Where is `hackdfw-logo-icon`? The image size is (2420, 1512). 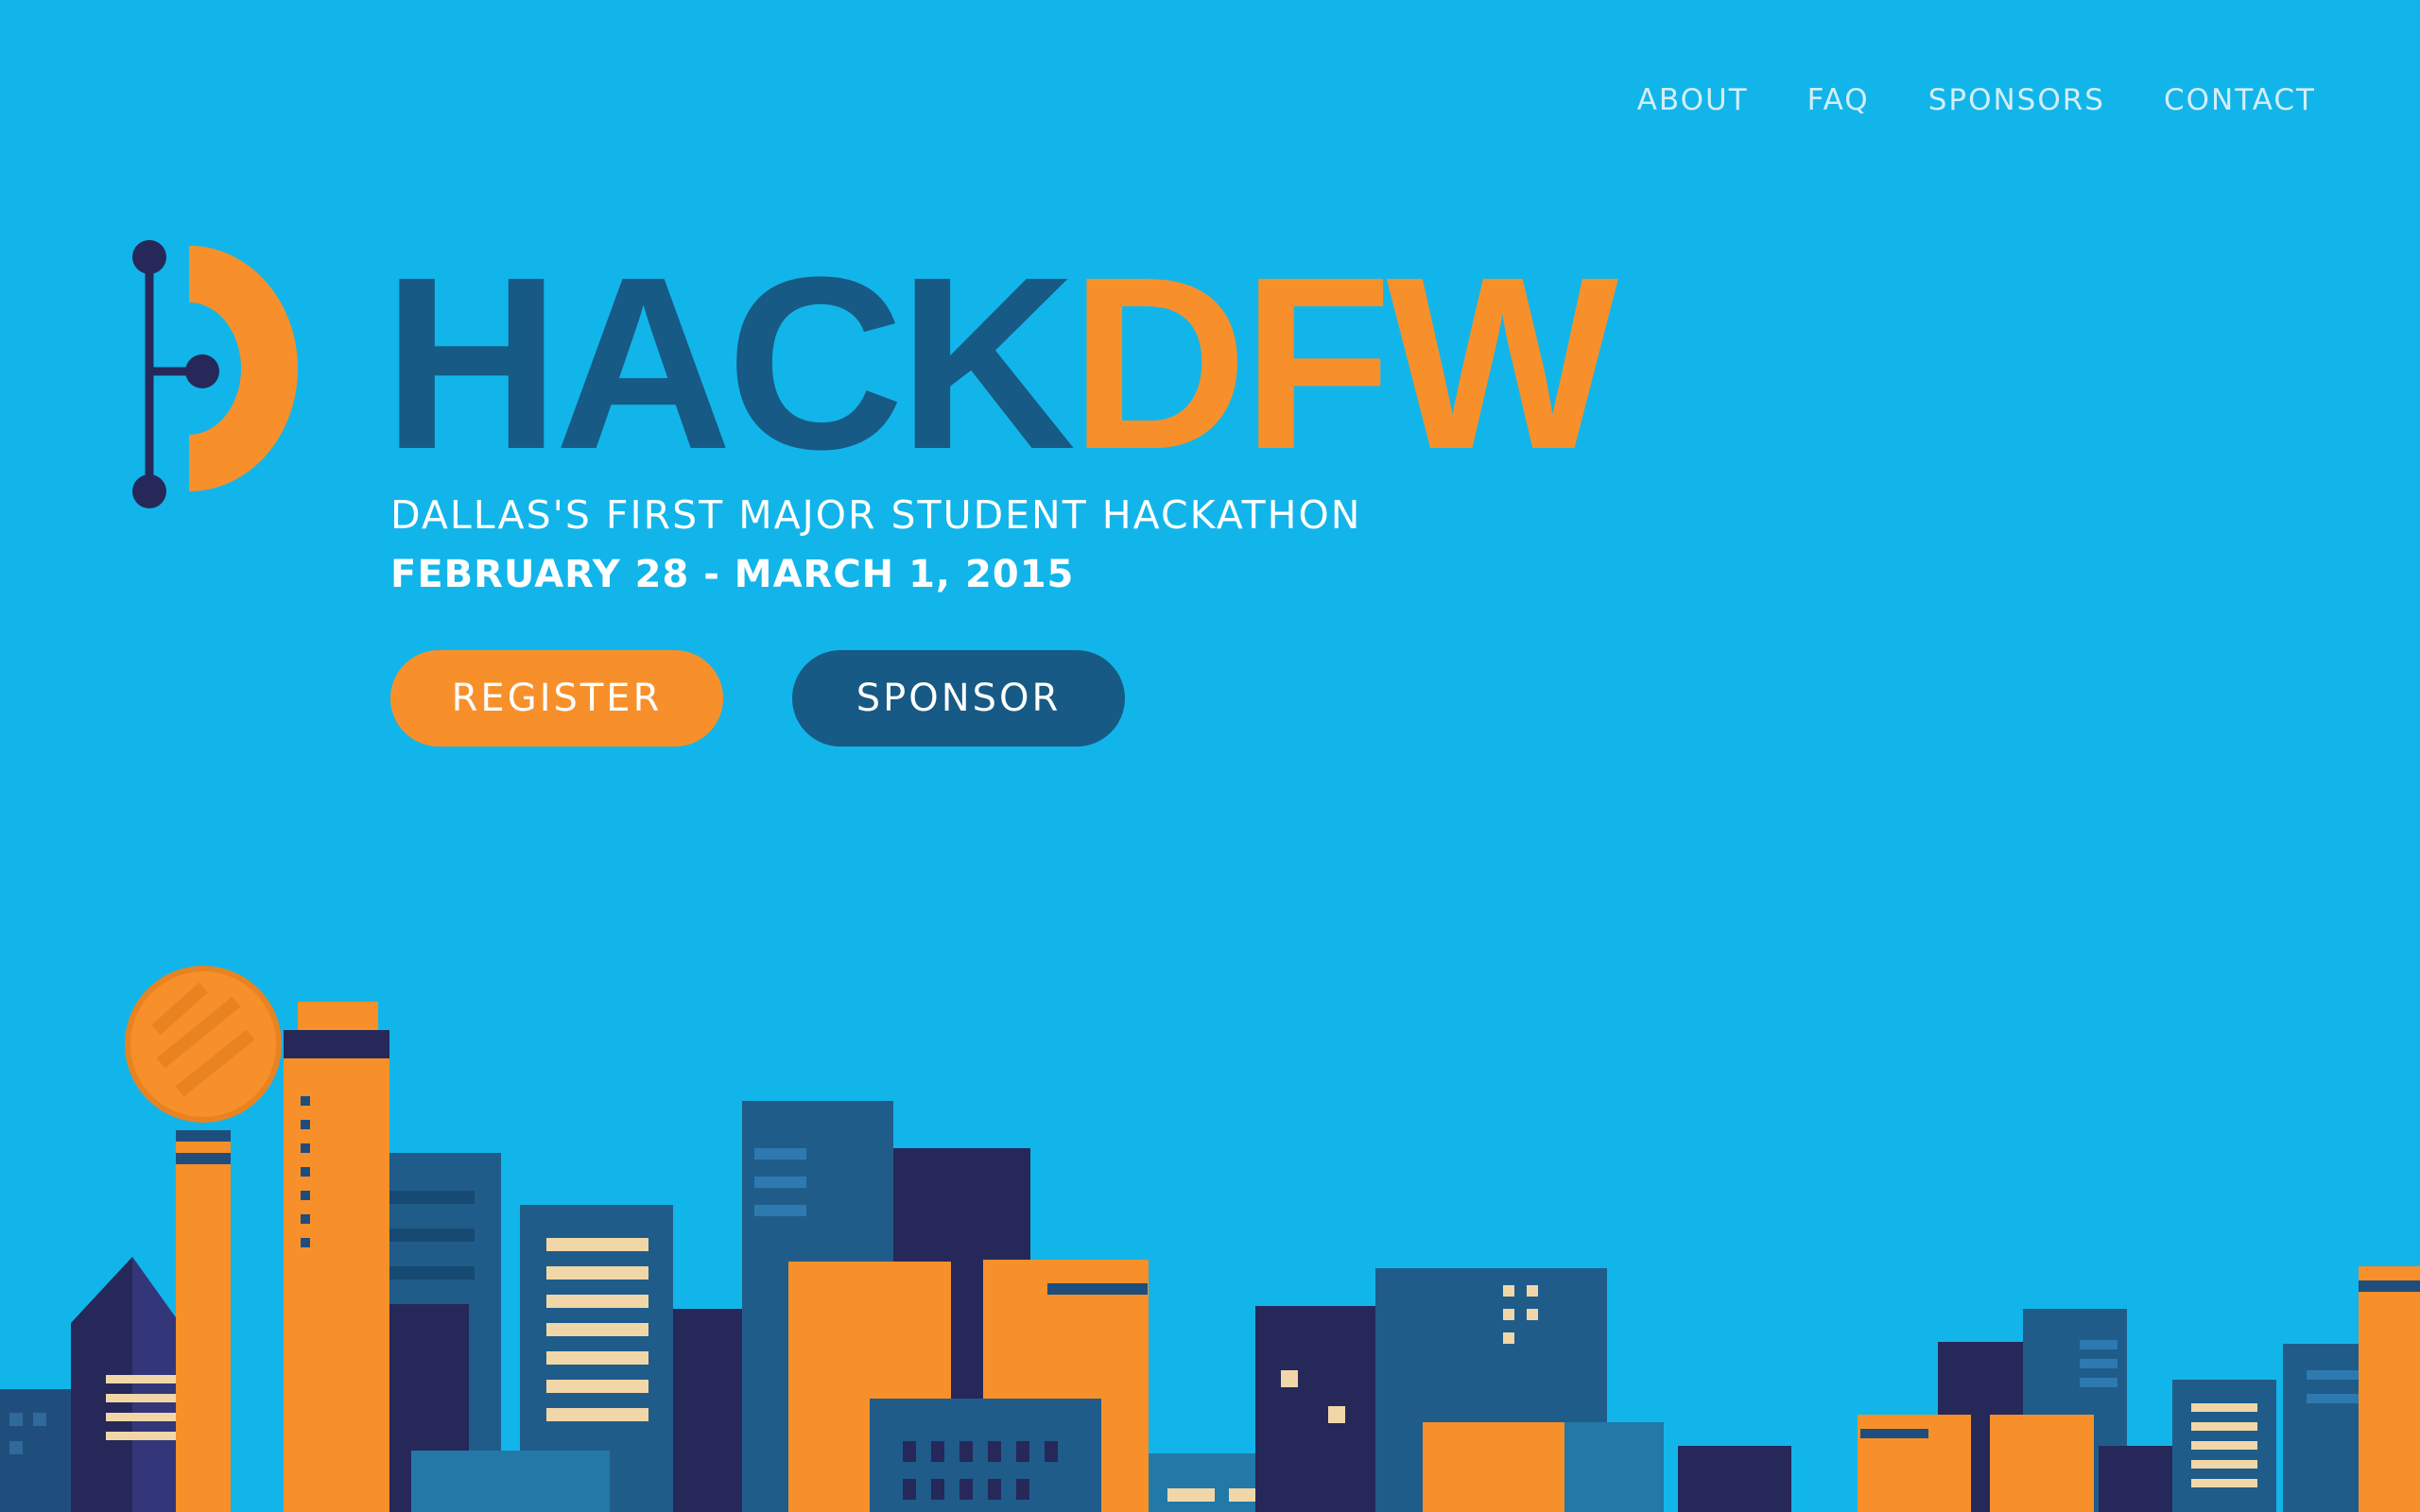 hackdfw-logo-icon is located at coordinates (215, 374).